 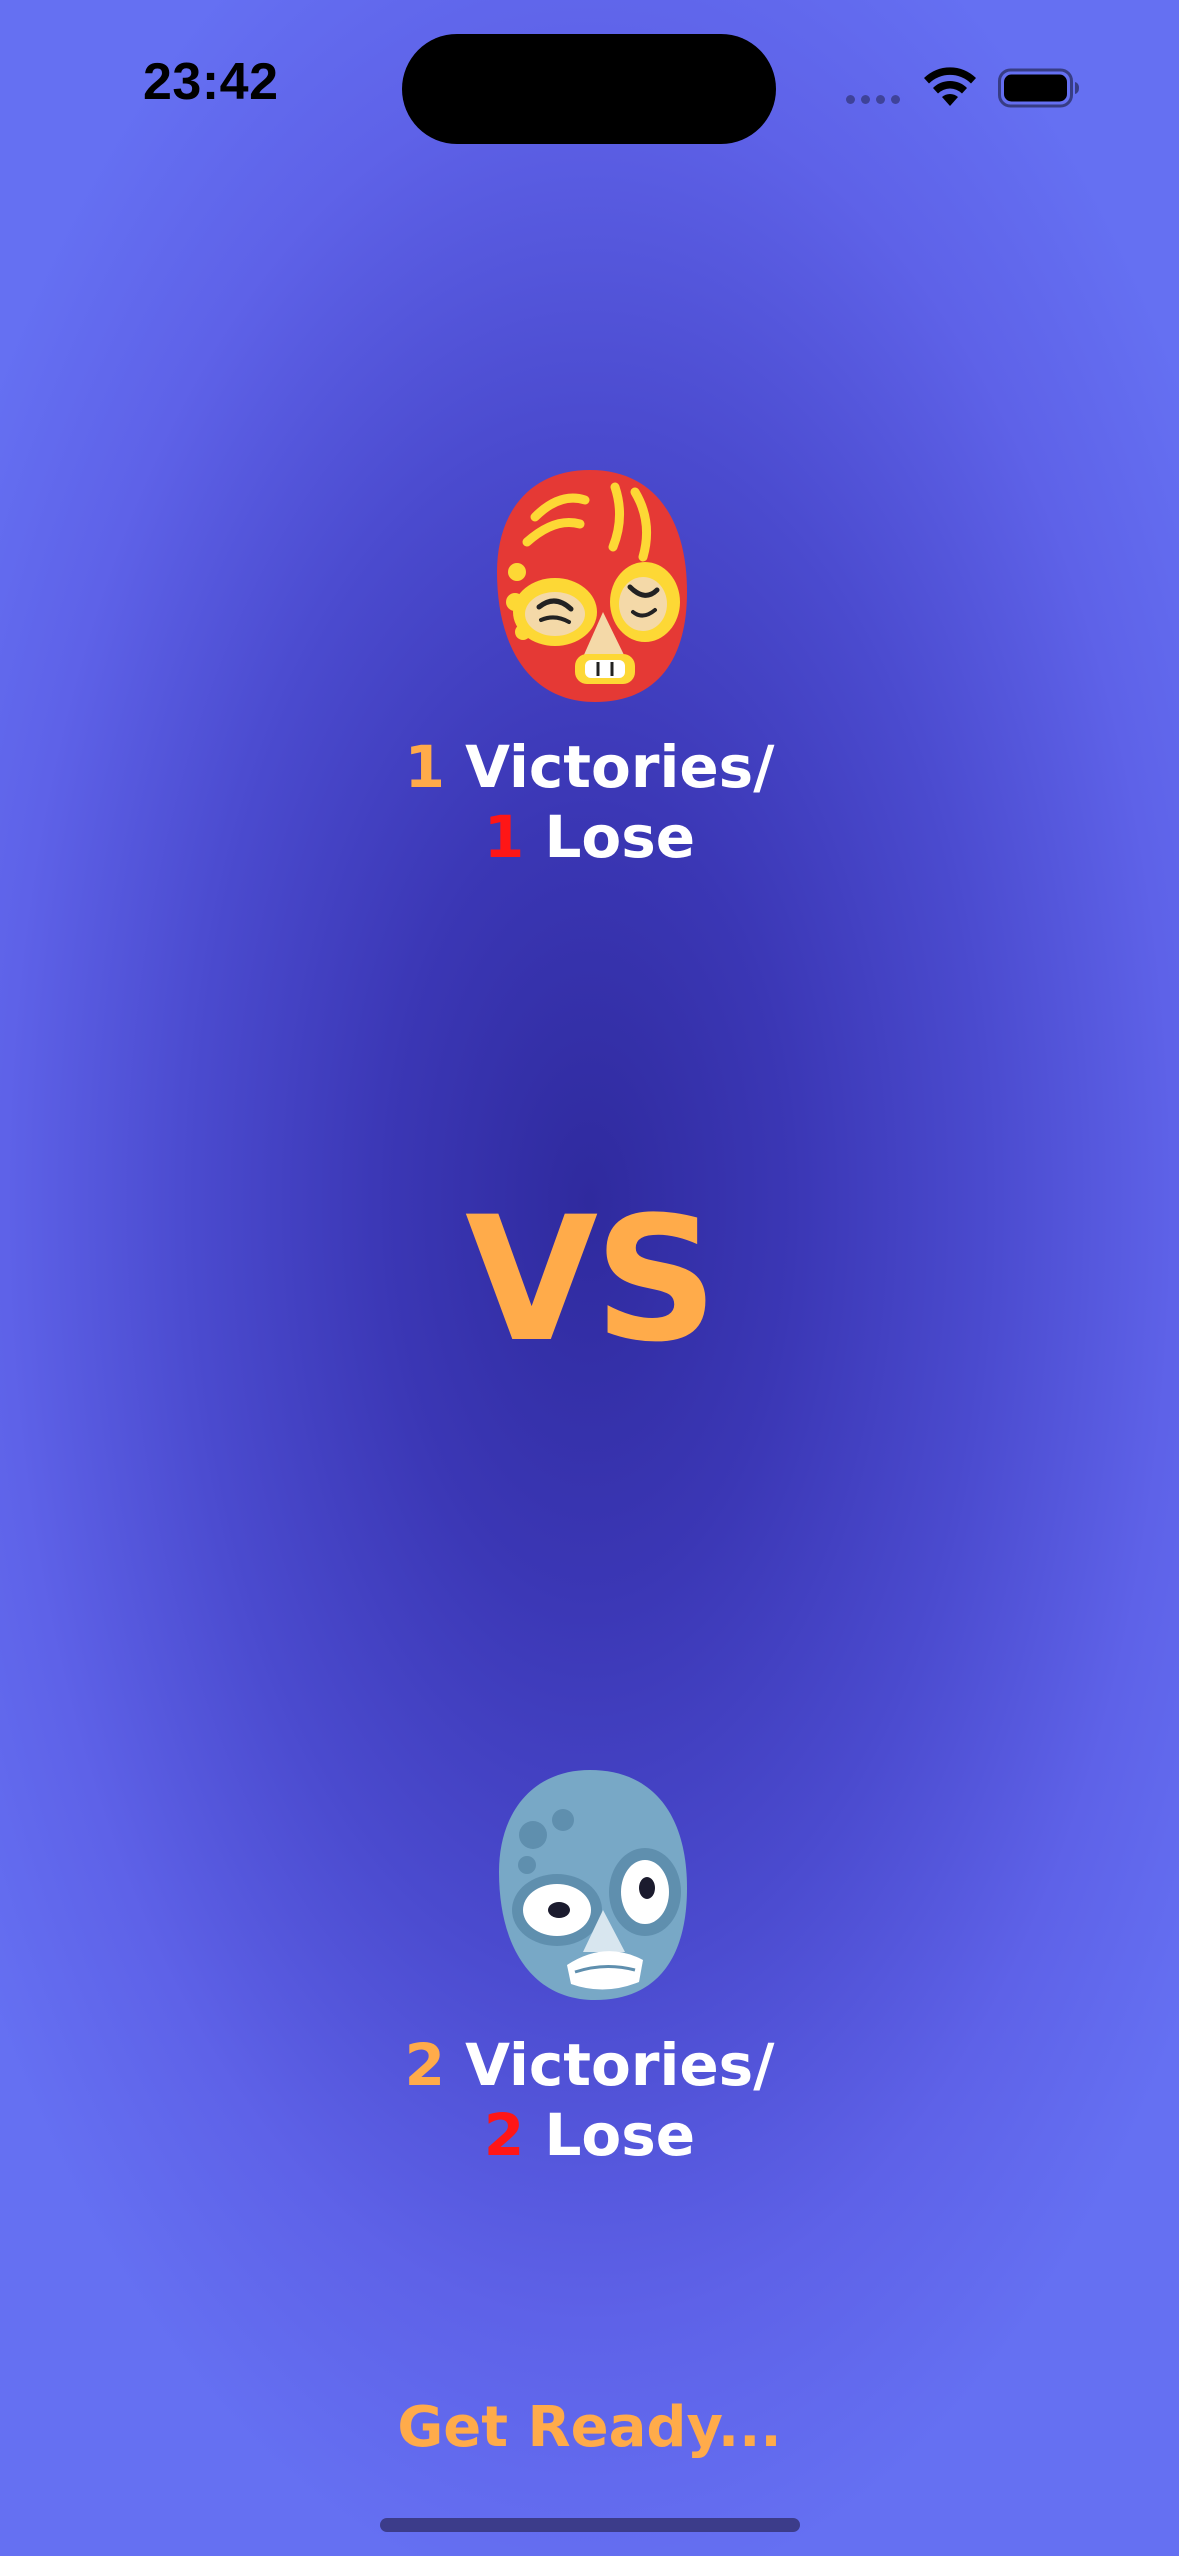 What do you see at coordinates (590, 2525) in the screenshot?
I see `home-indicator` at bounding box center [590, 2525].